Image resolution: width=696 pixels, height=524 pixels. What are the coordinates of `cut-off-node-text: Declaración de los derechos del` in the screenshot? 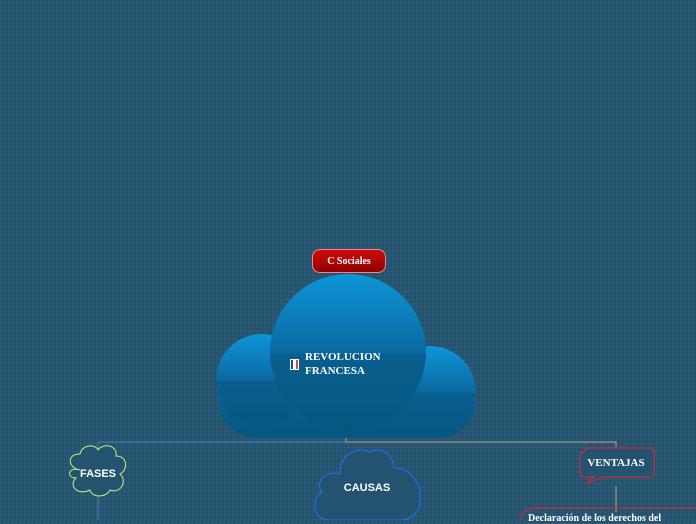 It's located at (595, 518).